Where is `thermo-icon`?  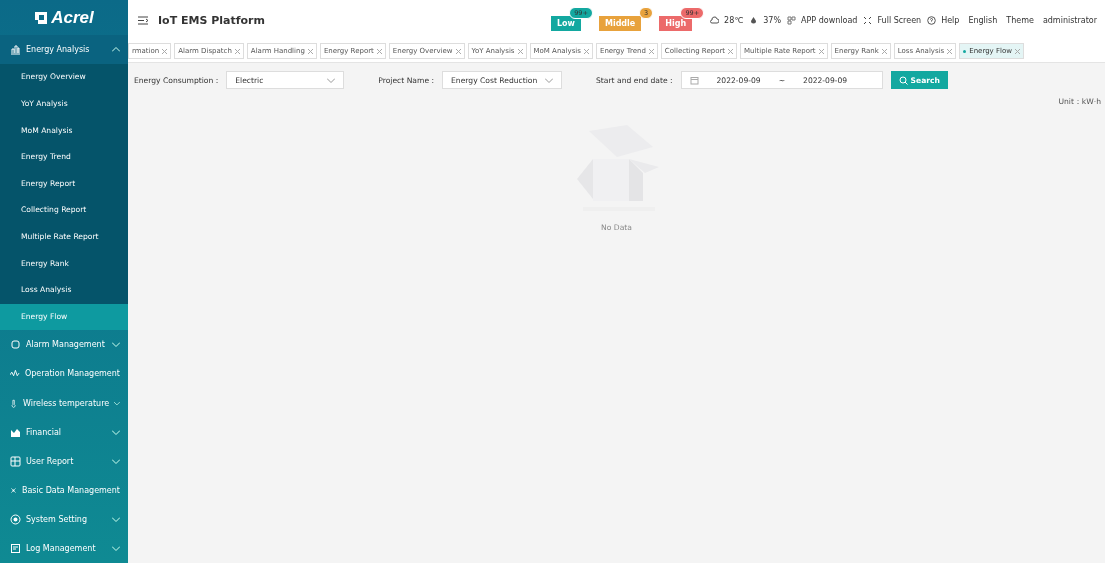
thermo-icon is located at coordinates (14, 403).